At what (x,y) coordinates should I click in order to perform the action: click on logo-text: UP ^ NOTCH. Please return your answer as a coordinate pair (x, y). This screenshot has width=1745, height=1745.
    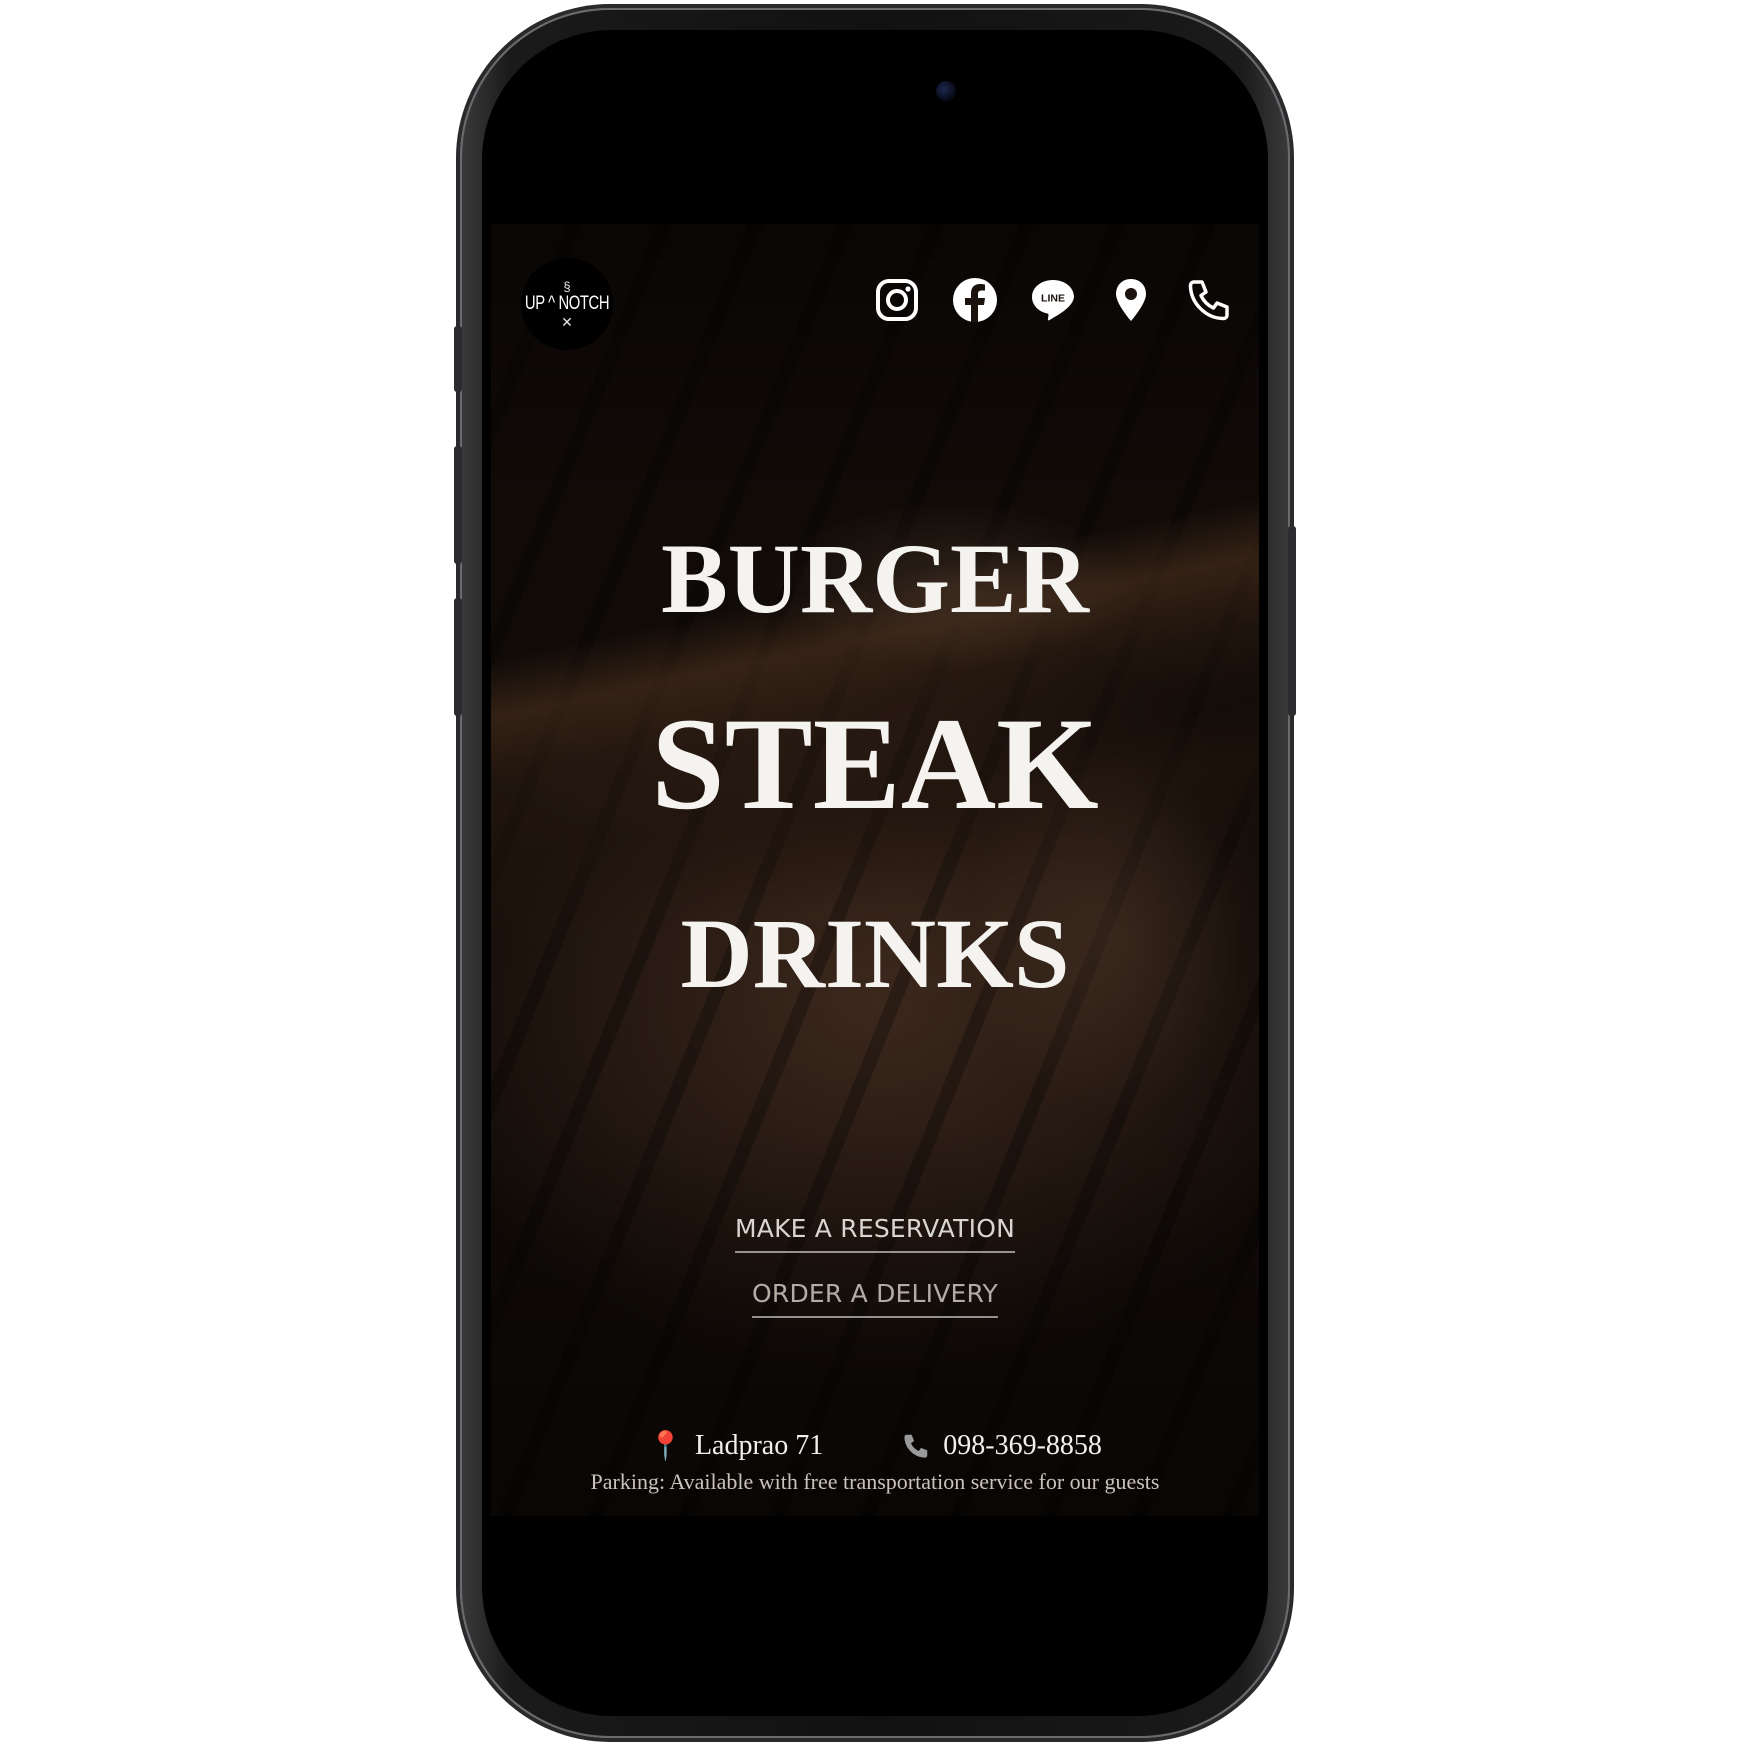
    Looking at the image, I should click on (567, 303).